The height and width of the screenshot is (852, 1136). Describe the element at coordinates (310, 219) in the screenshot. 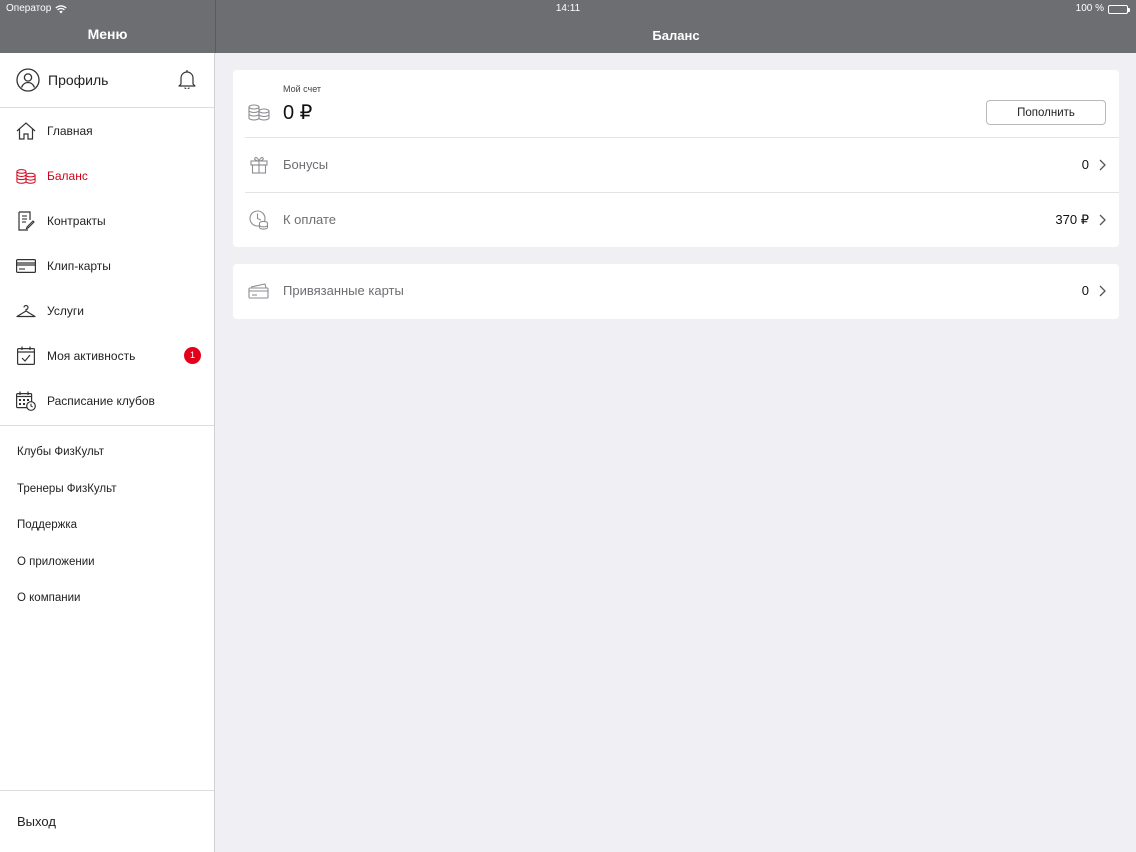

I see `to-pay-label: К оплате` at that location.